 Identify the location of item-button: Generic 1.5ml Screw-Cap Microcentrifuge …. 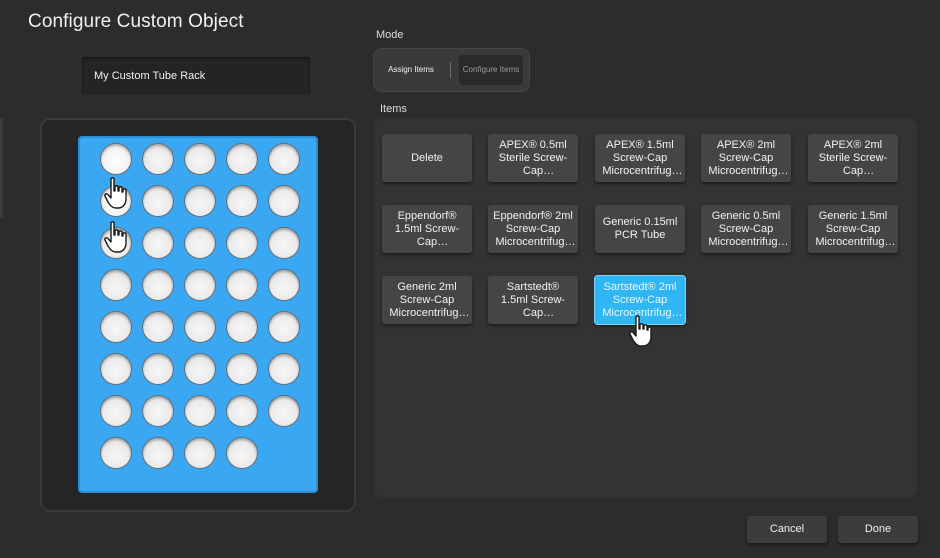
(853, 229).